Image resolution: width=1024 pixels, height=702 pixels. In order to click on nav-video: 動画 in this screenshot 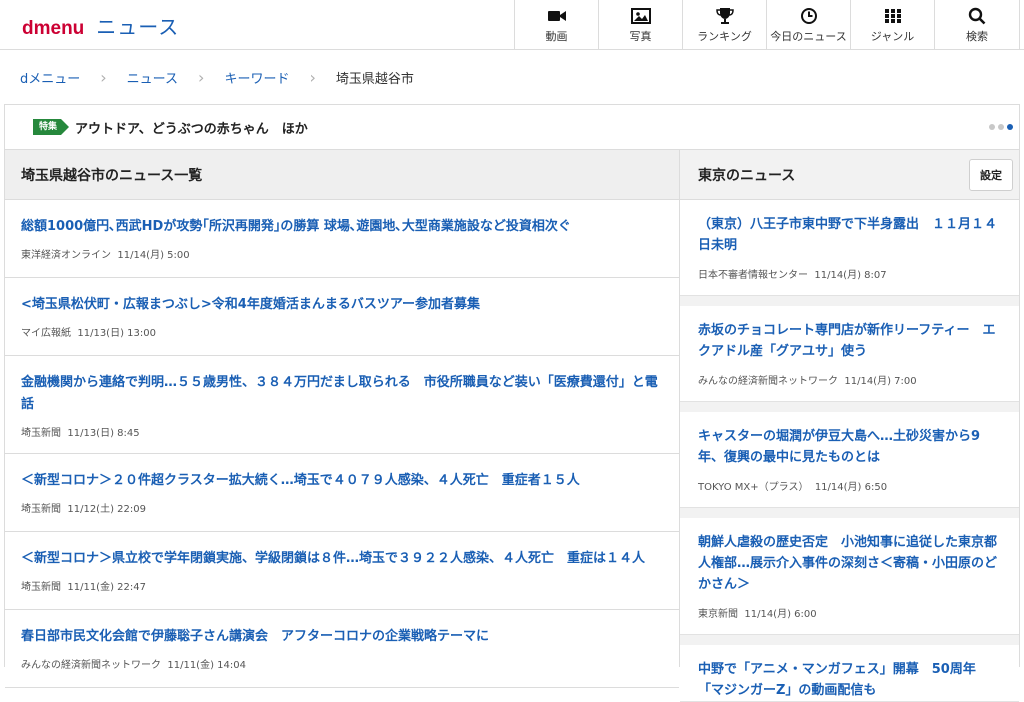, I will do `click(556, 25)`.